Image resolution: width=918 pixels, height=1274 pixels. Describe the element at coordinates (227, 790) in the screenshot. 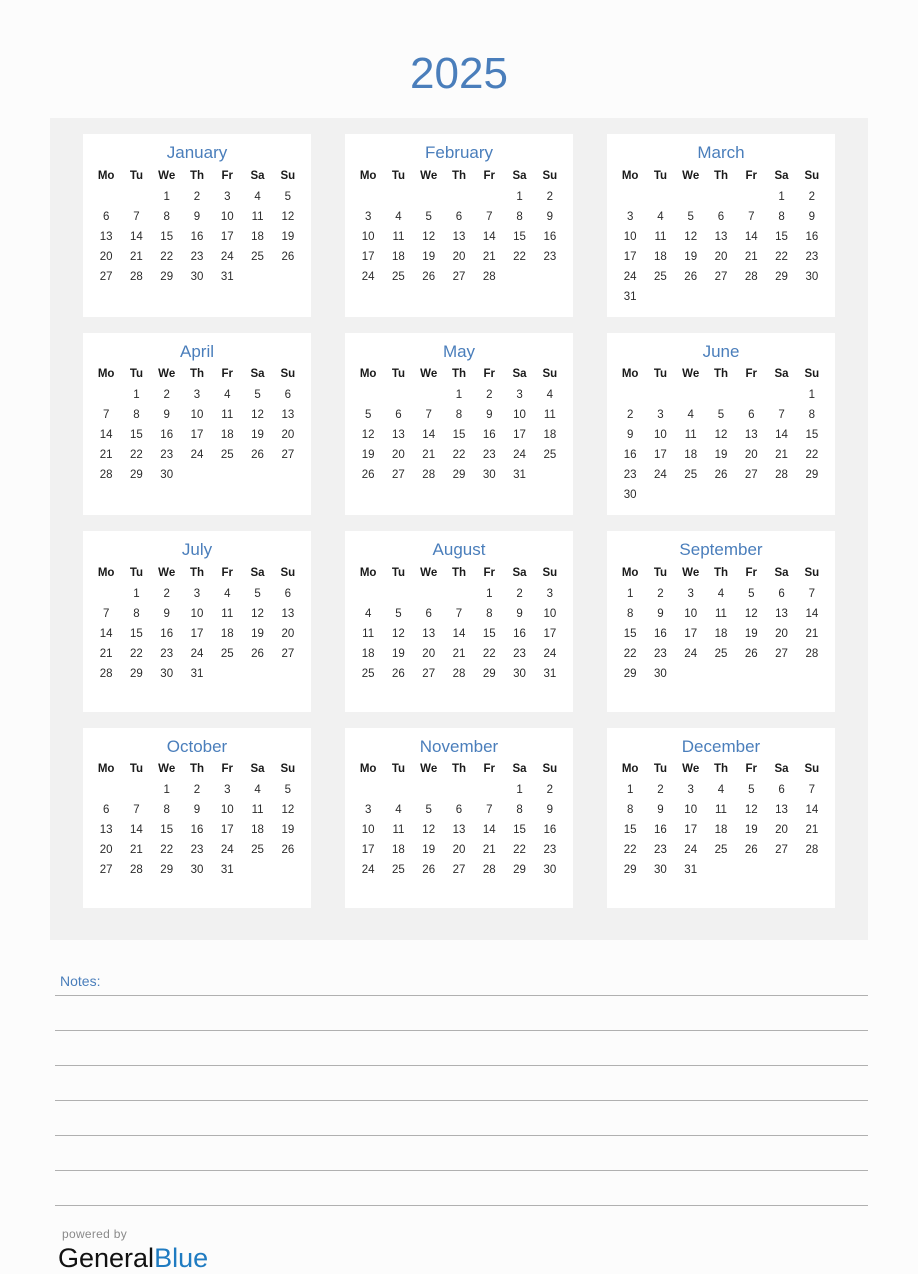

I see `day-cell: 3` at that location.